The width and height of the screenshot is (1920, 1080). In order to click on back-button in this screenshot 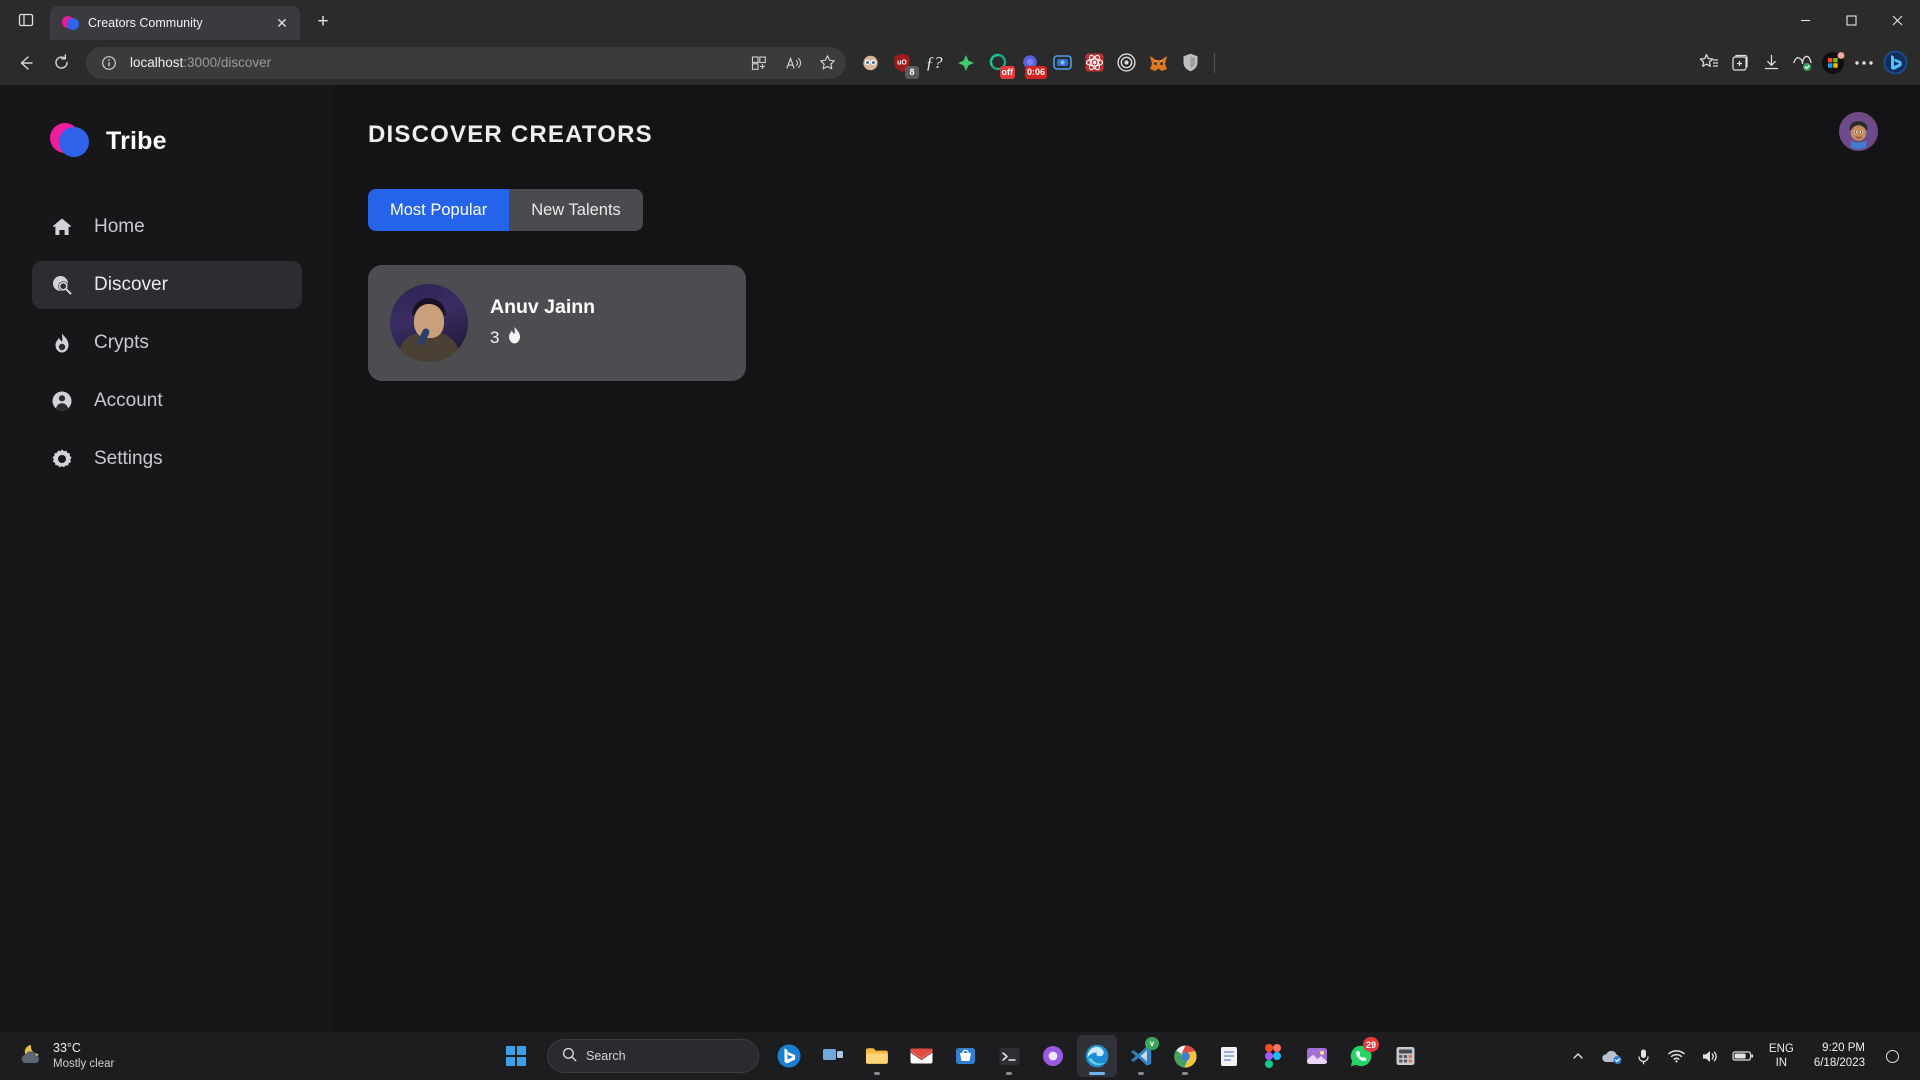, I will do `click(26, 63)`.